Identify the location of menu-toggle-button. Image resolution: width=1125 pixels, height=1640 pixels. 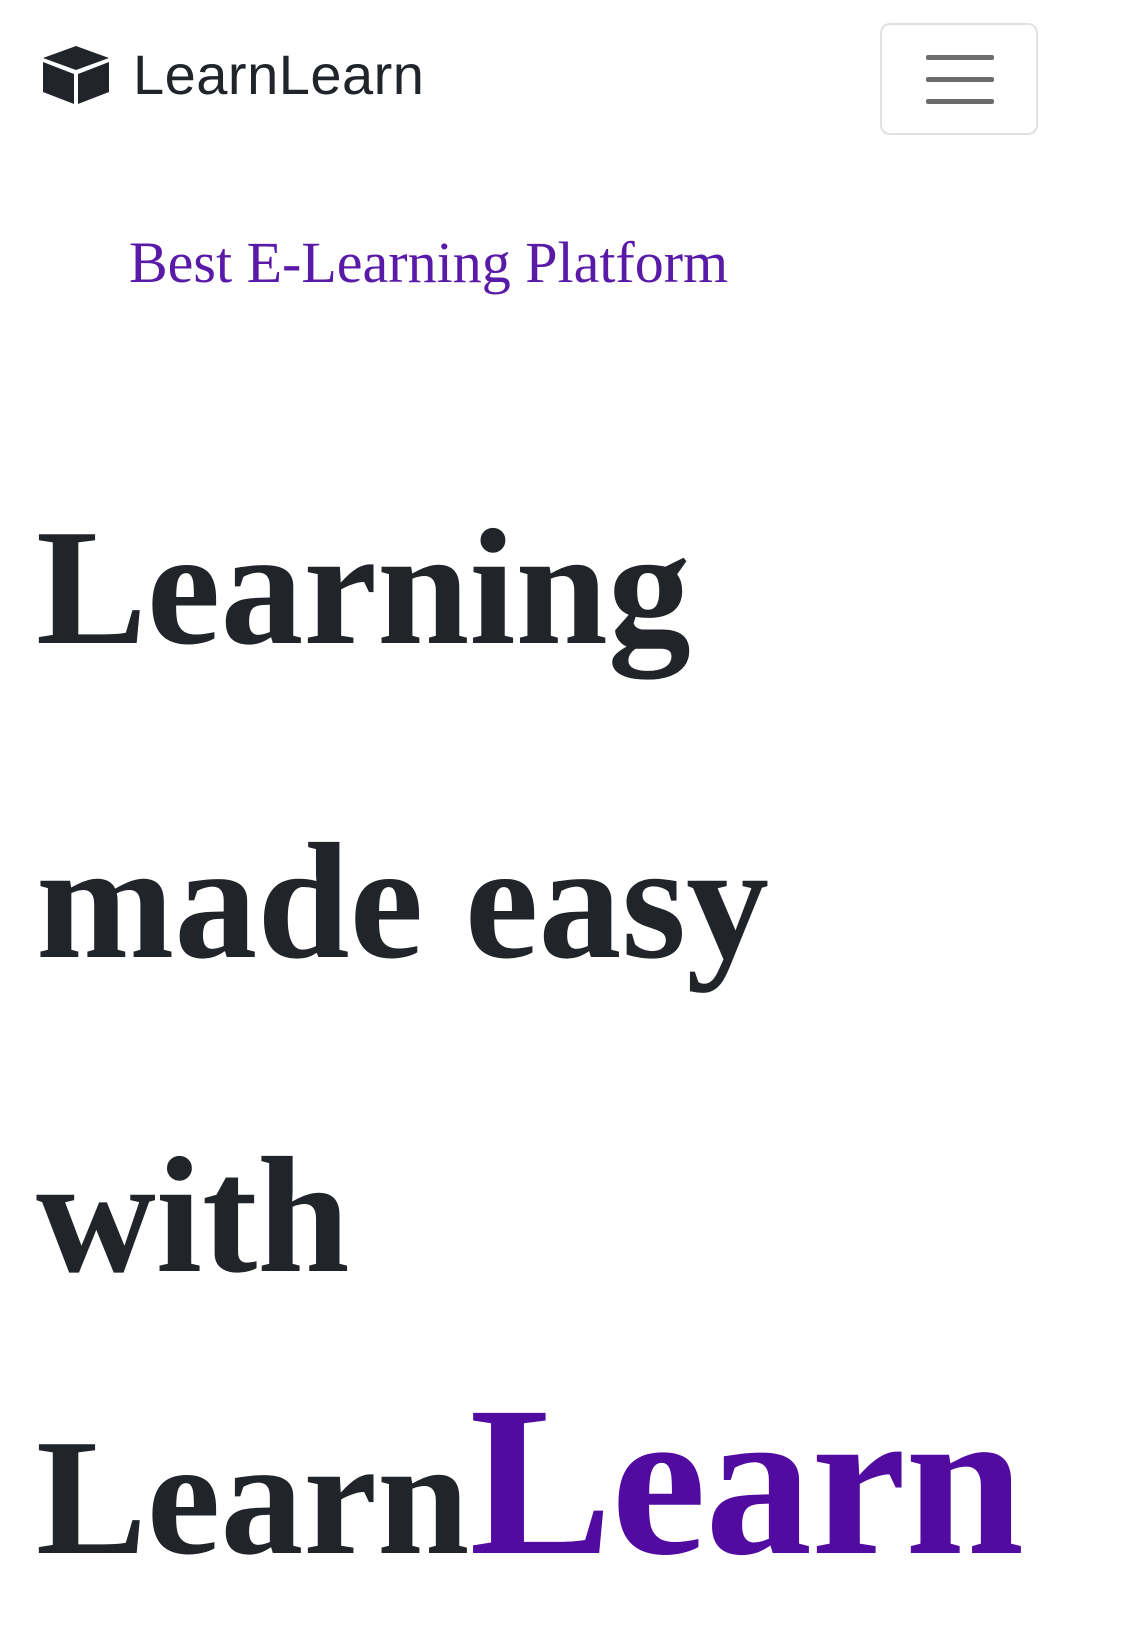
(959, 79).